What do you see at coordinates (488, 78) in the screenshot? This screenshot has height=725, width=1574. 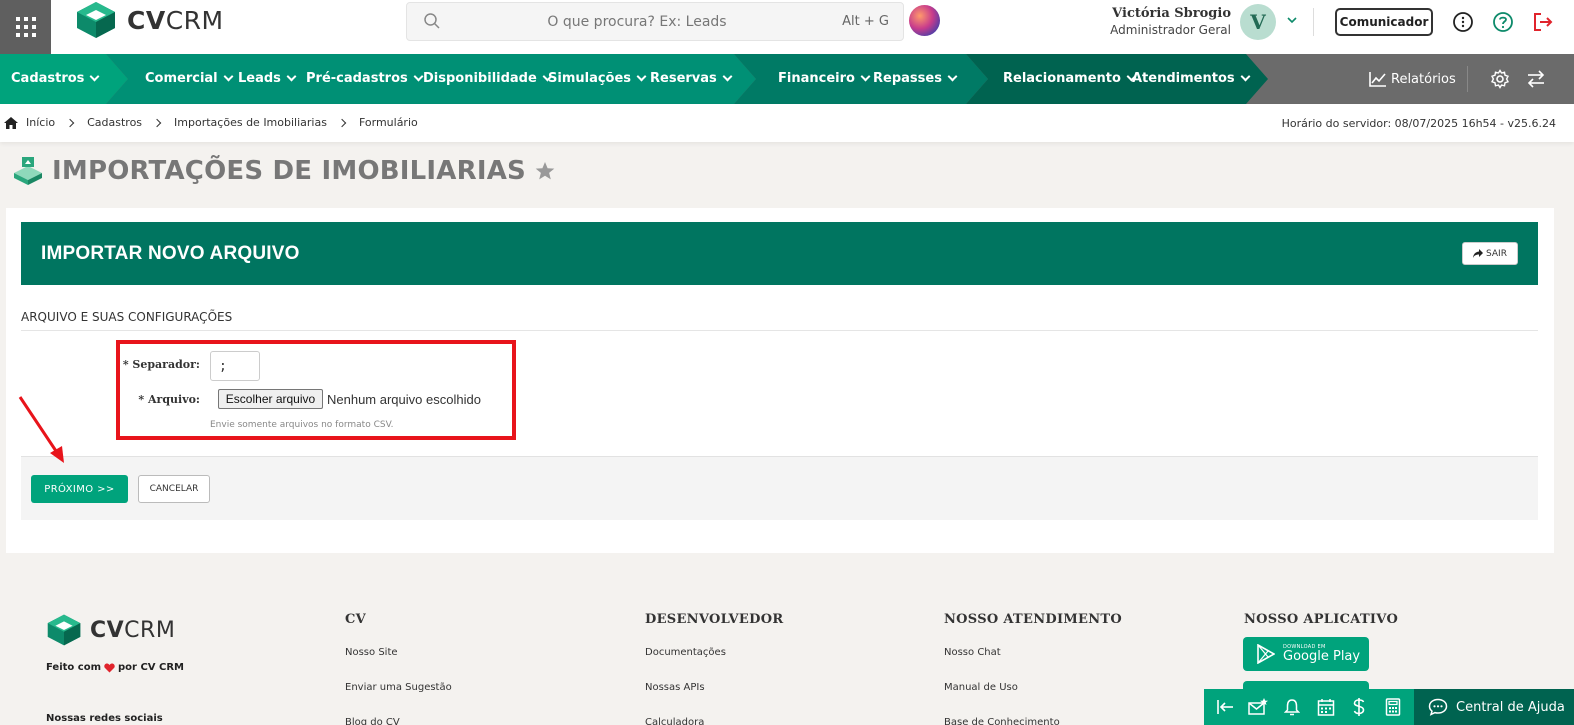 I see `nav-item-disponibilidade: Disponibilidade` at bounding box center [488, 78].